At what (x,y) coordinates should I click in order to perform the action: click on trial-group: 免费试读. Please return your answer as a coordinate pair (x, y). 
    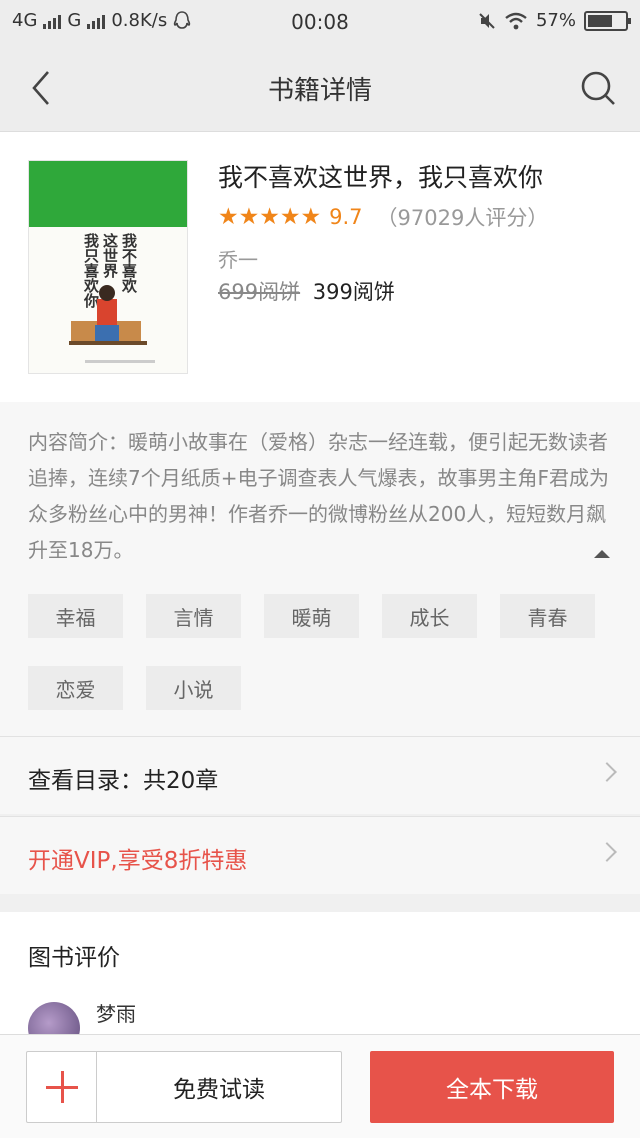
    Looking at the image, I should click on (184, 1087).